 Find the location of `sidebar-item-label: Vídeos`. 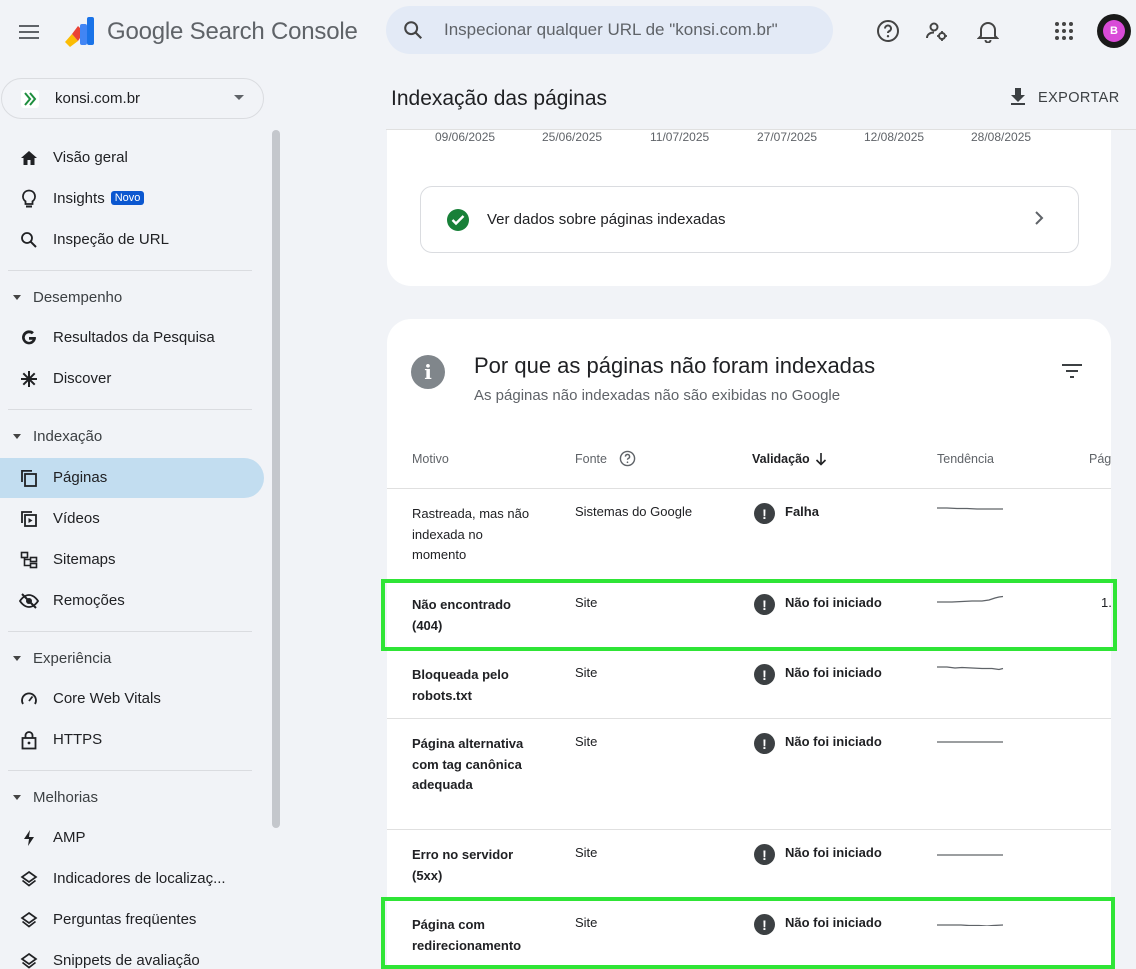

sidebar-item-label: Vídeos is located at coordinates (76, 518).